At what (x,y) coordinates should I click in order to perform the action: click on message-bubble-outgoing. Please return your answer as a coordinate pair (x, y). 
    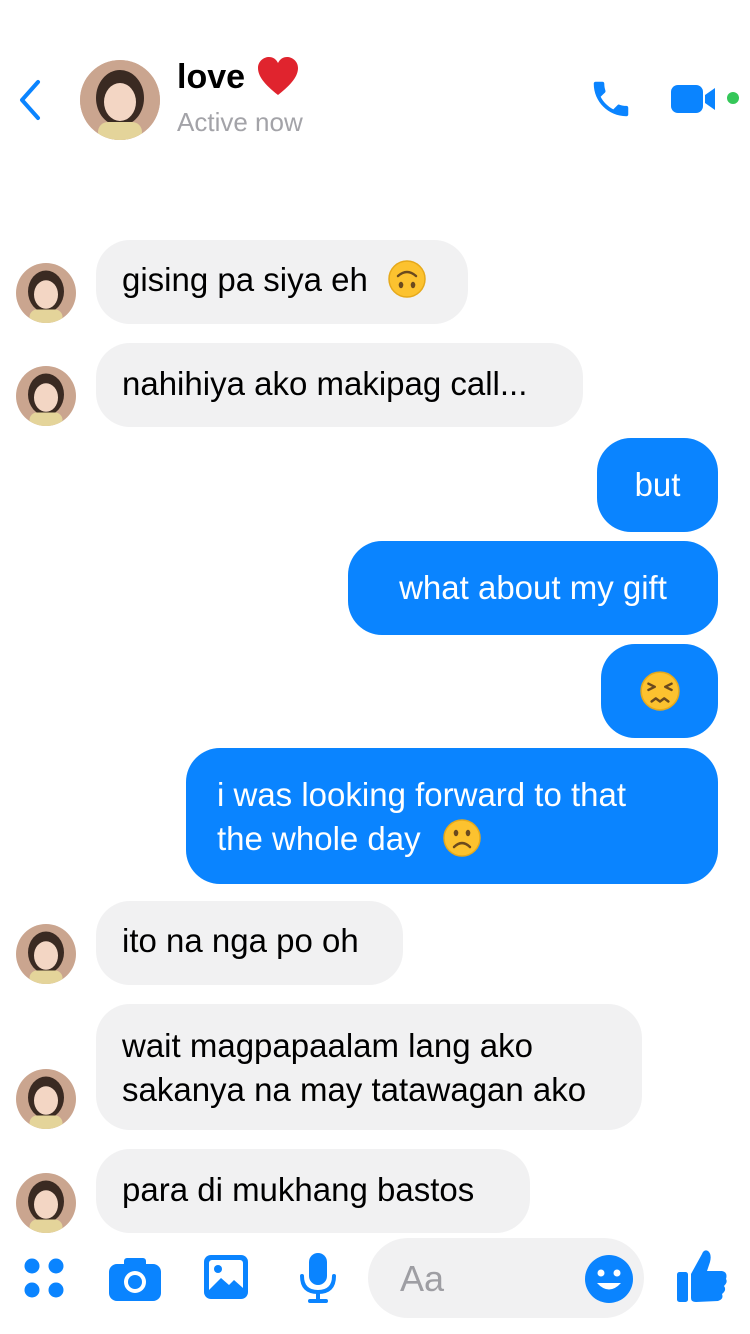
    Looking at the image, I should click on (659, 691).